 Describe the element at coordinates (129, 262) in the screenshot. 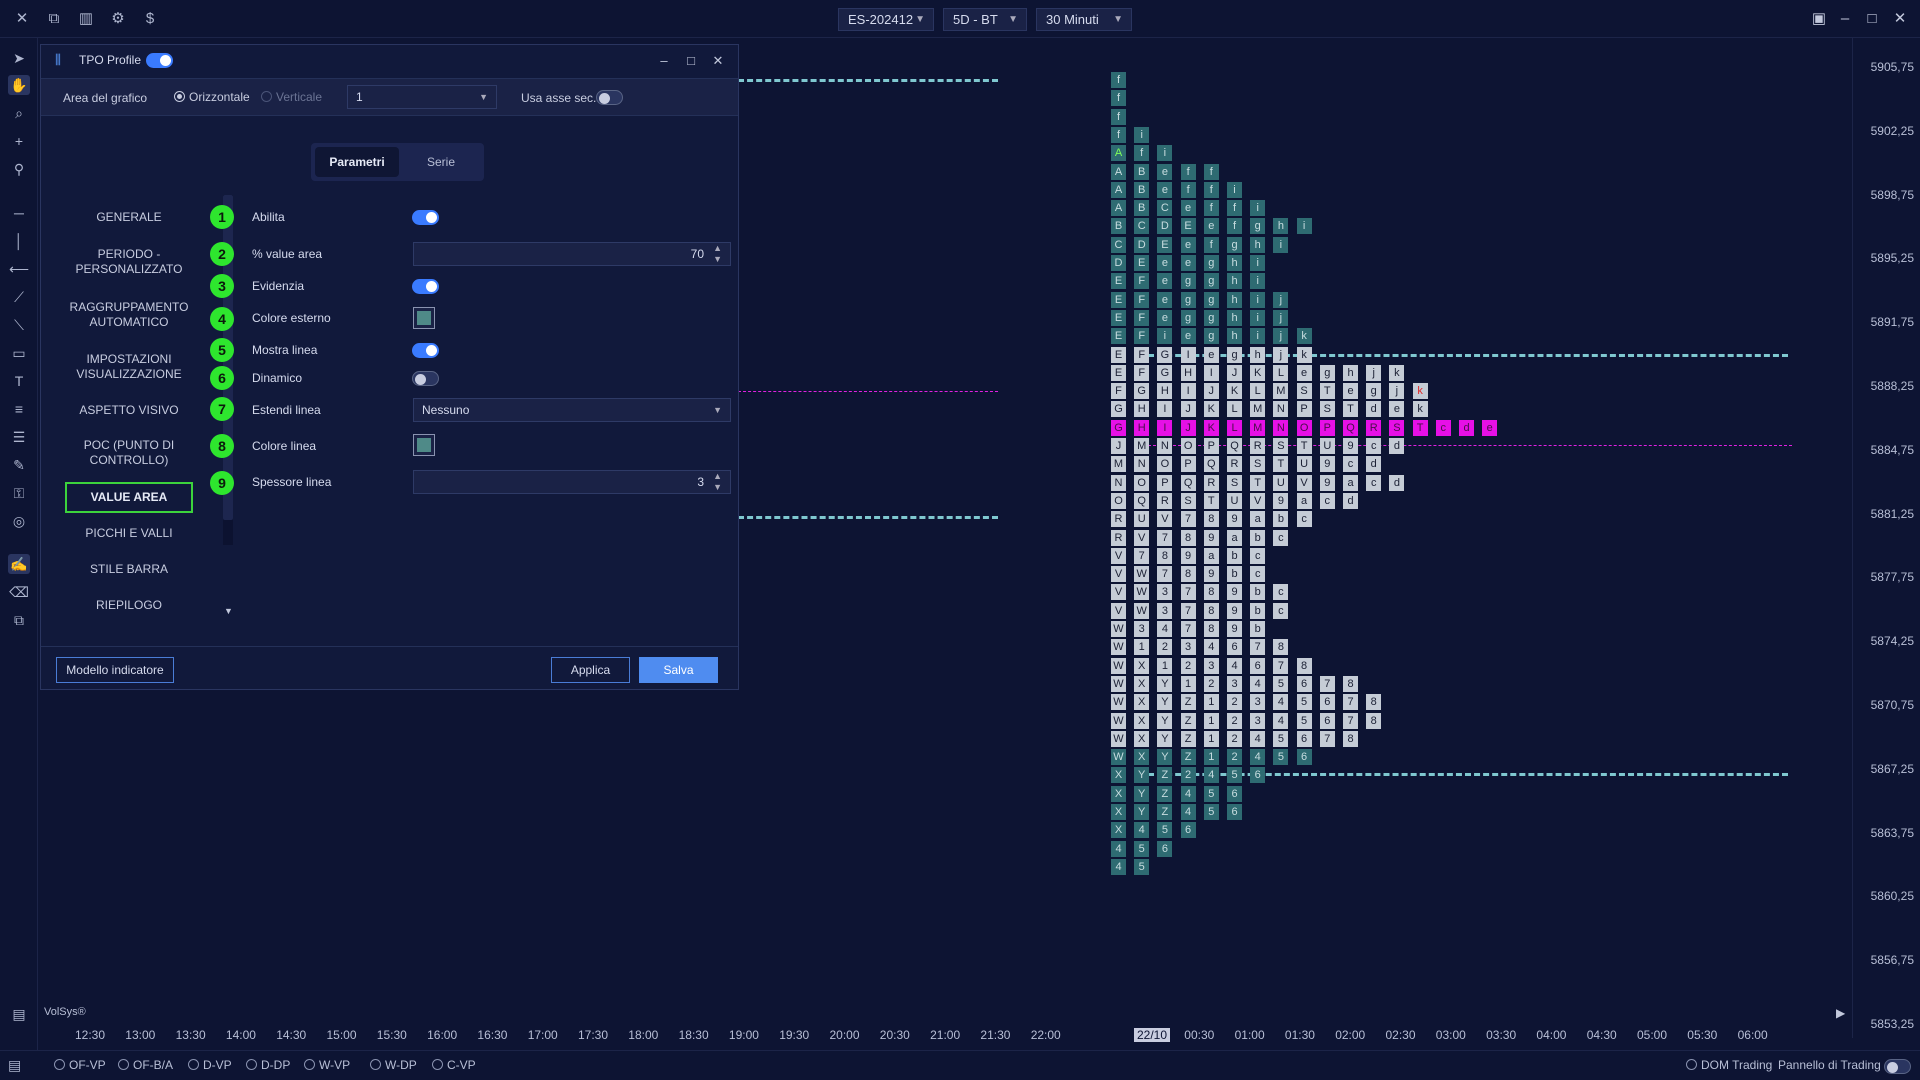

I see `nav-periodo: PERIODO - PERSONALIZZATO` at that location.